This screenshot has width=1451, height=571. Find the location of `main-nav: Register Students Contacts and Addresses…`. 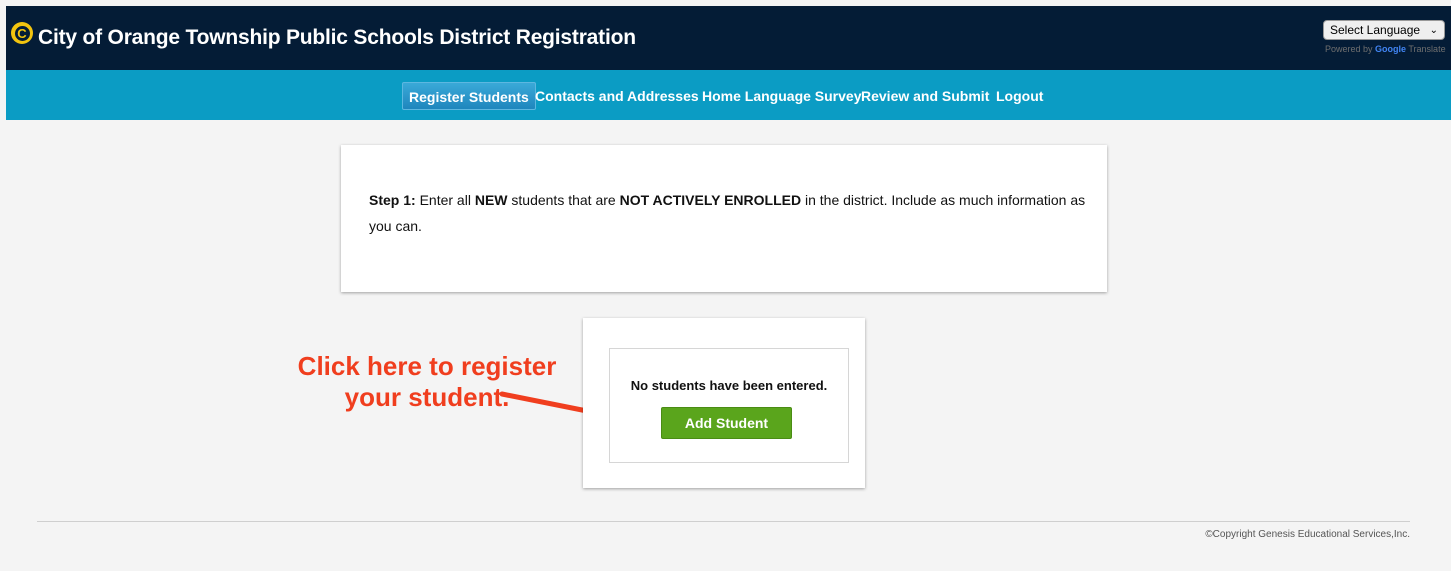

main-nav: Register Students Contacts and Addresses… is located at coordinates (728, 95).